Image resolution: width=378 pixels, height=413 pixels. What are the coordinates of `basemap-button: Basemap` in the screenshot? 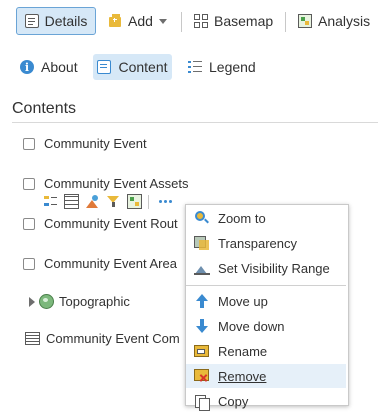 It's located at (233, 21).